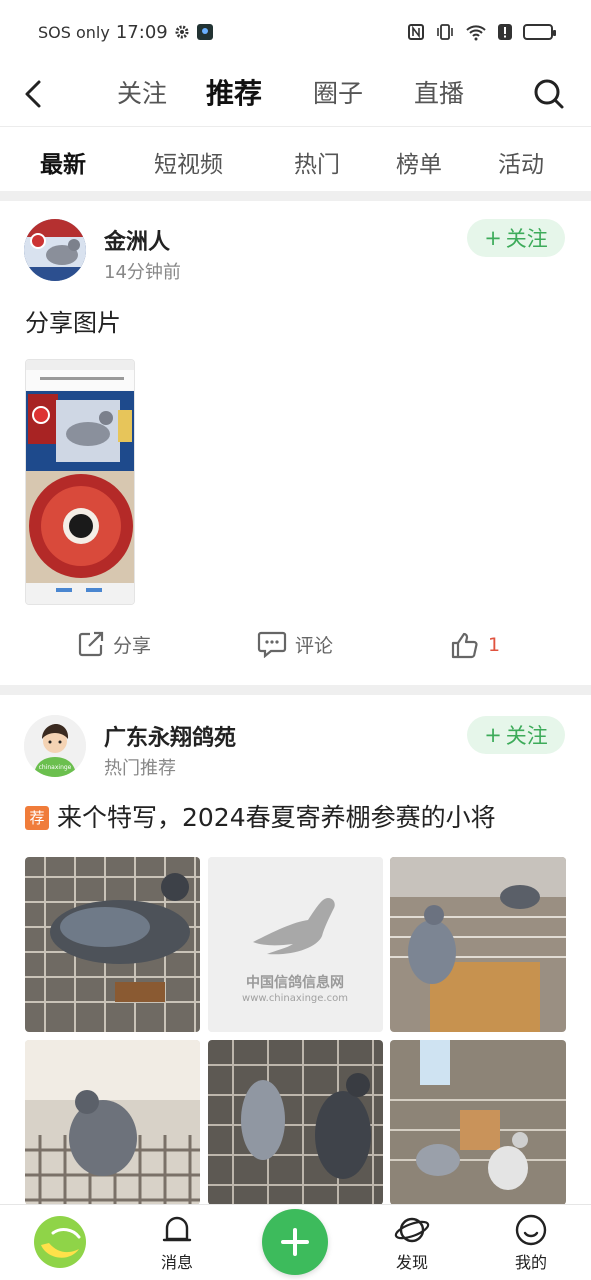 The width and height of the screenshot is (591, 1280). I want to click on like-count: 1, so click(494, 645).